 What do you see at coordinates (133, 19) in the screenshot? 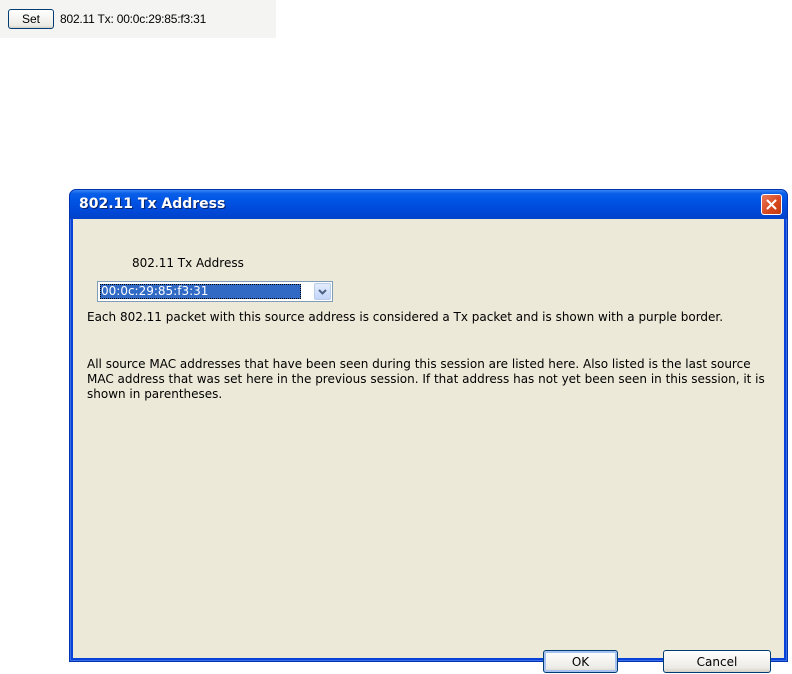
I see `tx-address-status: 802.11 Tx: 00:0c:29:85:f3:31` at bounding box center [133, 19].